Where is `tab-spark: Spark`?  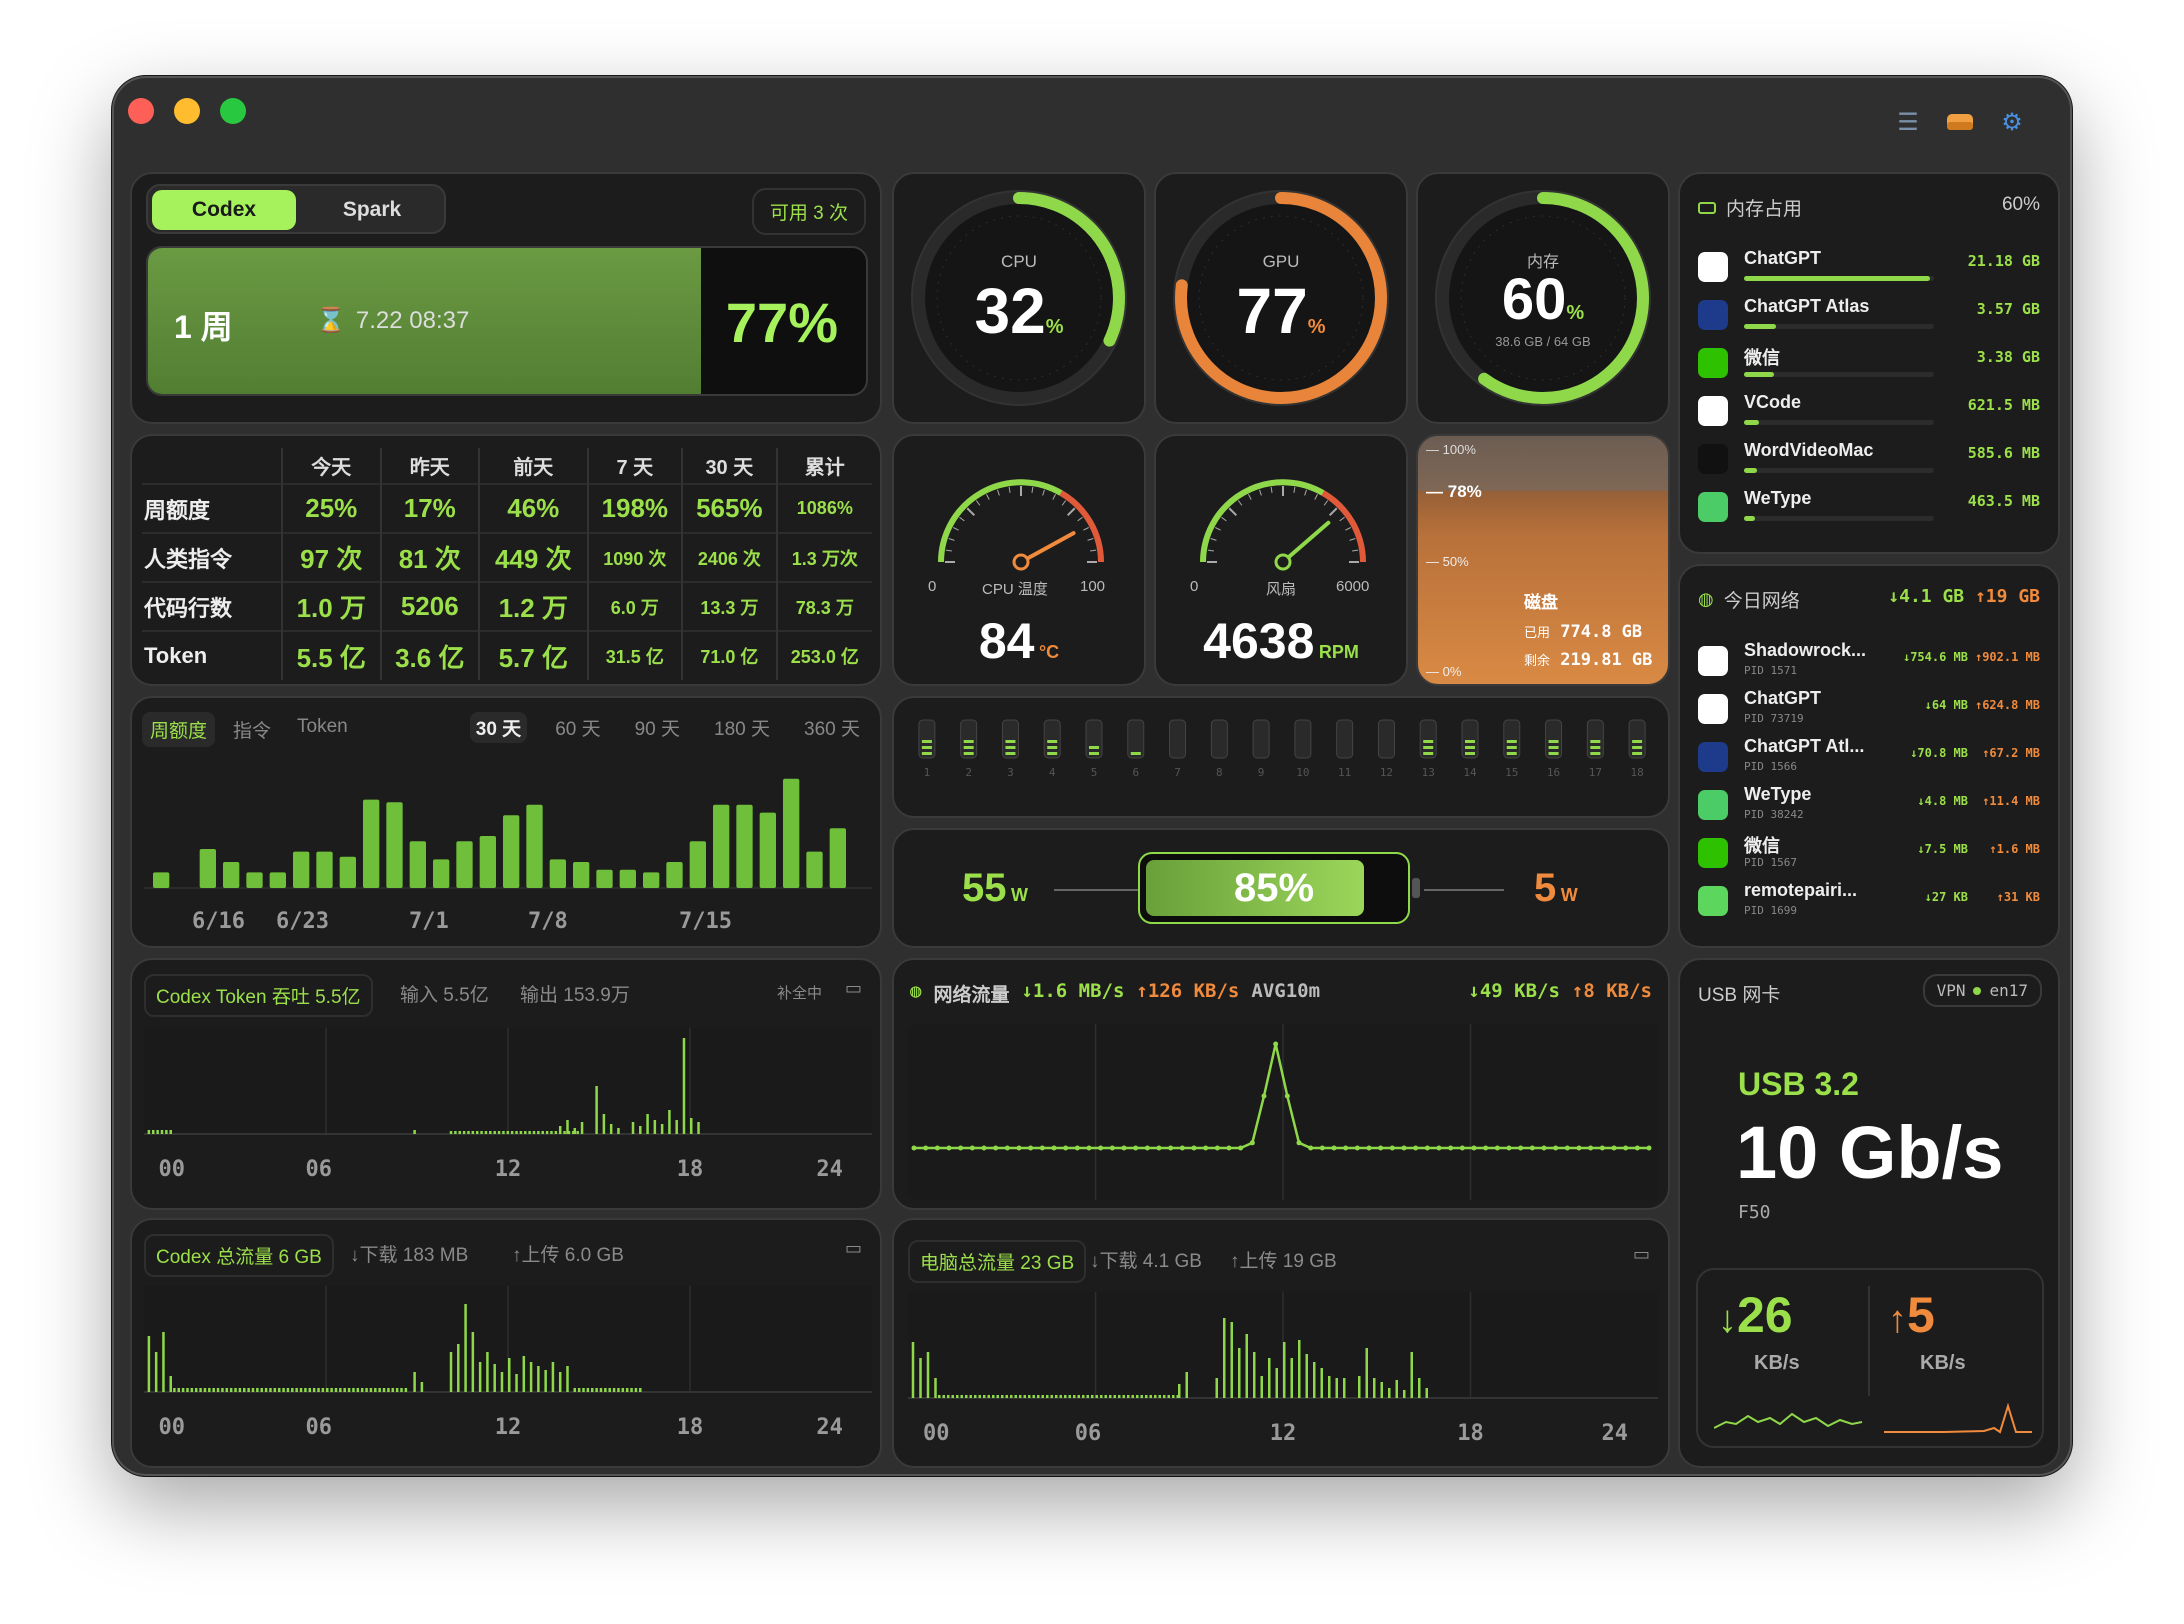 tab-spark: Spark is located at coordinates (372, 210).